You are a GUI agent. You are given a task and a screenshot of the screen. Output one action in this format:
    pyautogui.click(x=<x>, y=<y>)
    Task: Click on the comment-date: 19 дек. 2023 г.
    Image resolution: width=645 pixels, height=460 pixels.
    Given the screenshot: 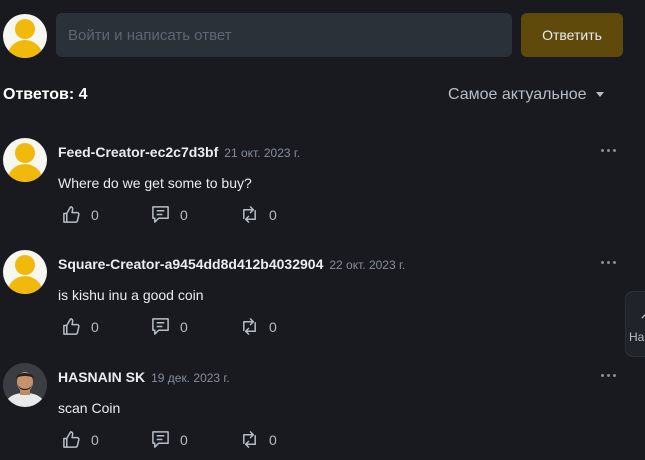 What is the action you would take?
    pyautogui.click(x=190, y=378)
    